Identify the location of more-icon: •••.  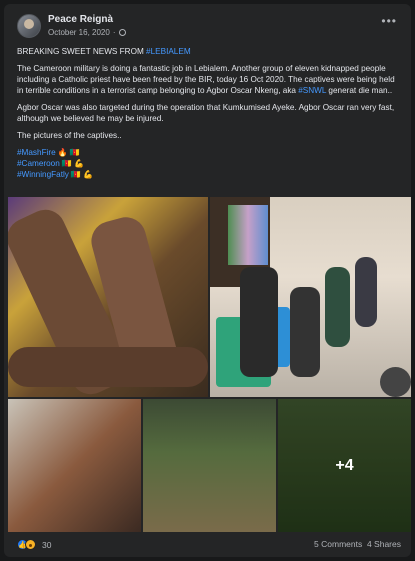
(389, 21).